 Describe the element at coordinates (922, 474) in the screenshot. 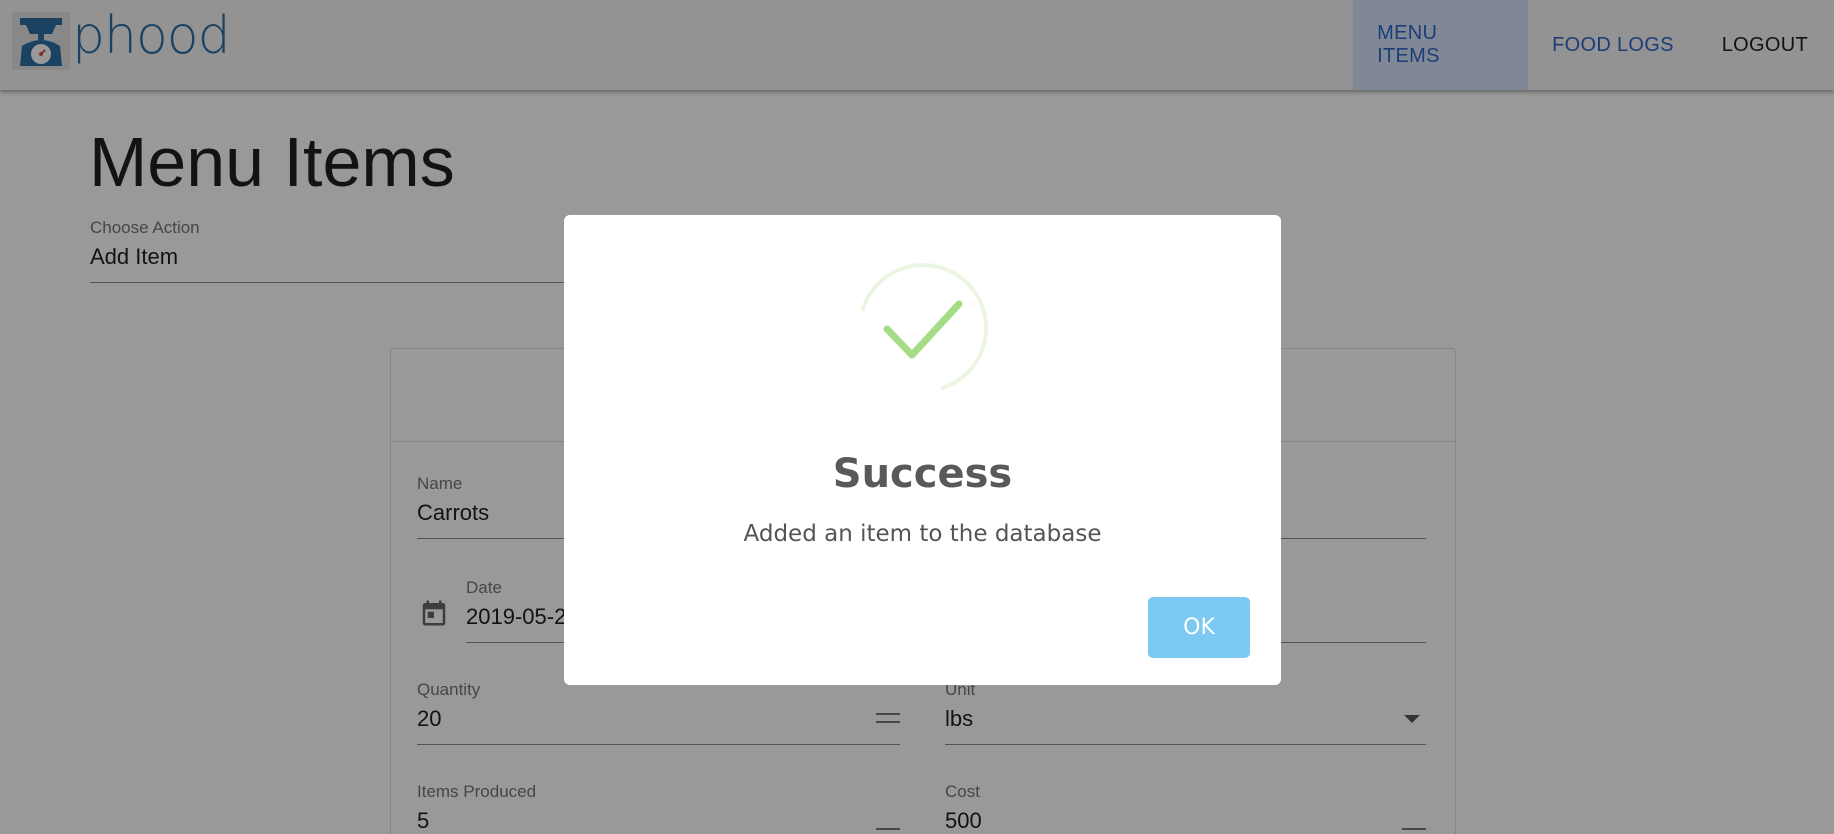

I see `dialog-title: Success` at that location.